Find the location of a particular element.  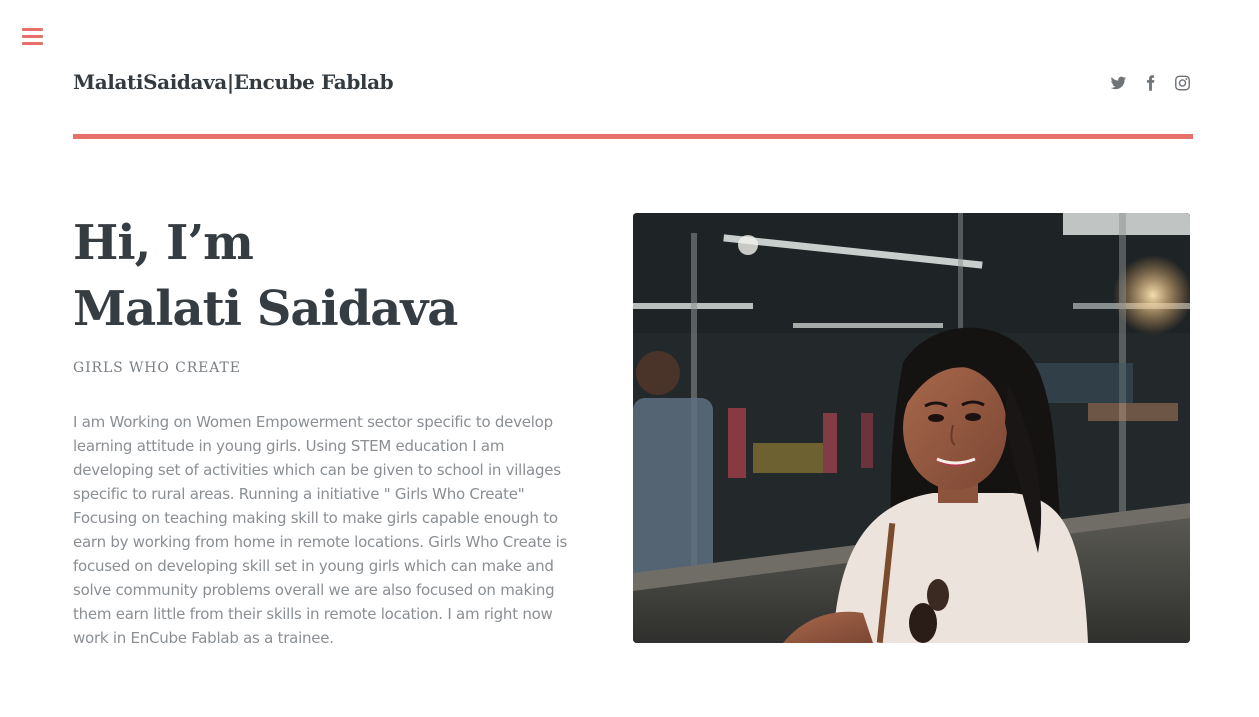

social-links is located at coordinates (1151, 83).